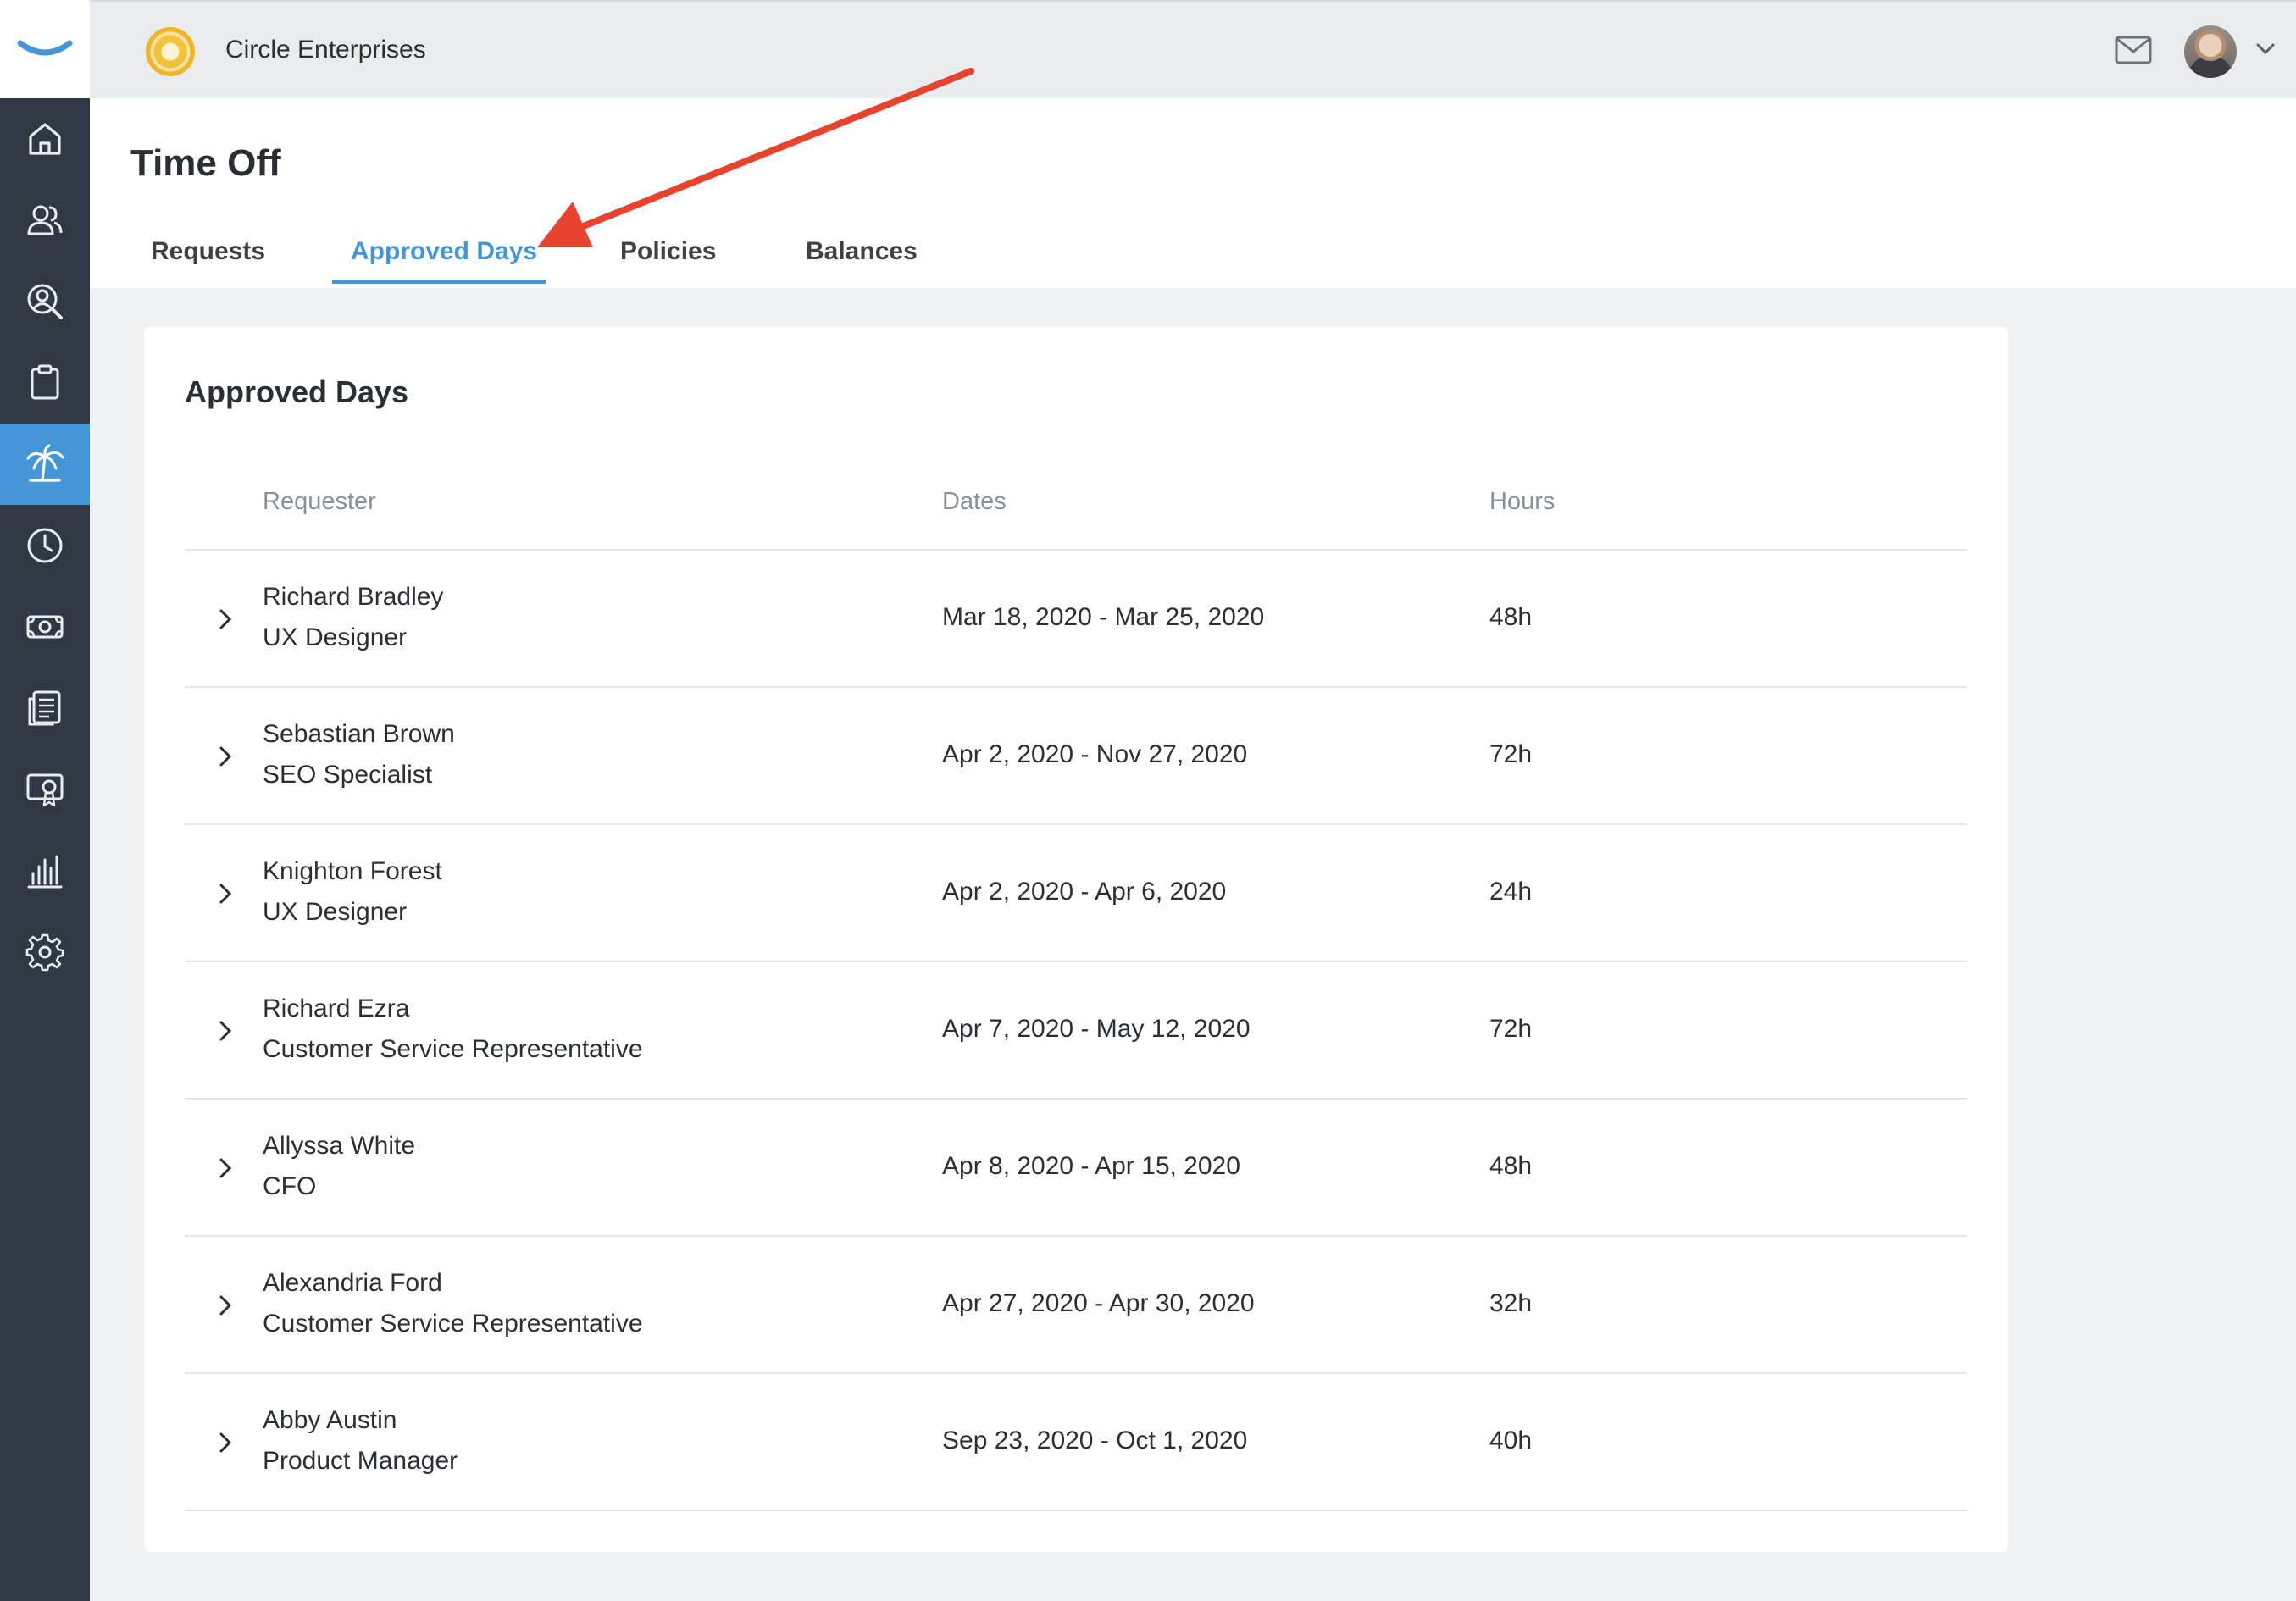 Image resolution: width=2296 pixels, height=1601 pixels. What do you see at coordinates (755, 157) in the screenshot?
I see `annotation-arrow-icon` at bounding box center [755, 157].